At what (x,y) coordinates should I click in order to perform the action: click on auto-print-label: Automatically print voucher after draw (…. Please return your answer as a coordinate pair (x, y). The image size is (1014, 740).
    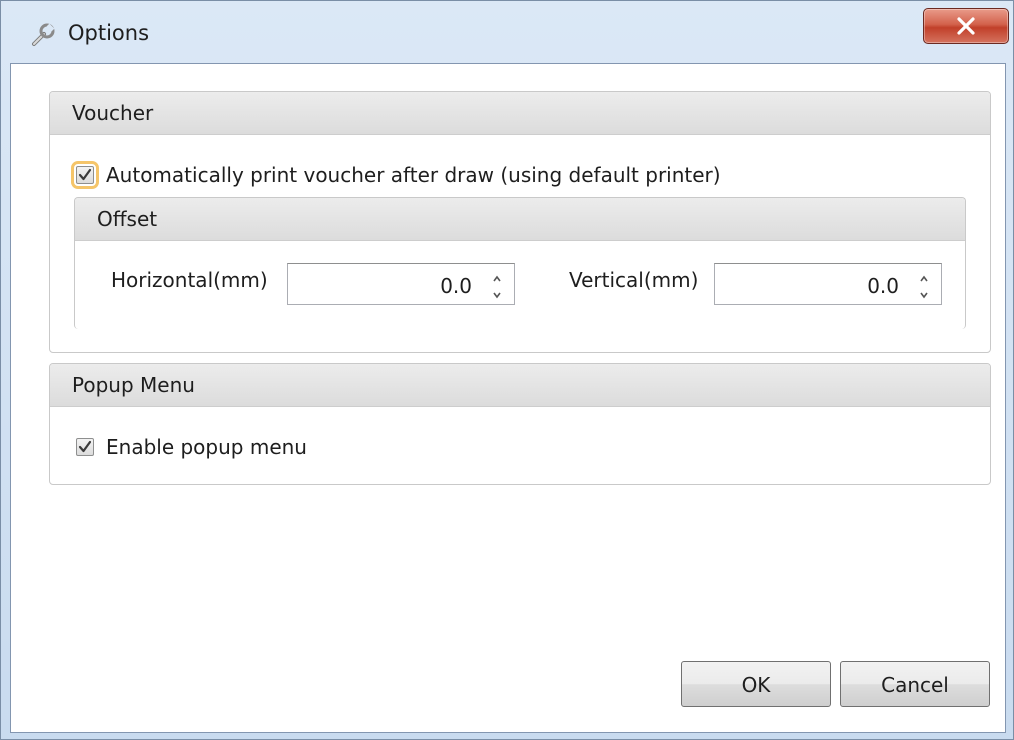
    Looking at the image, I should click on (413, 175).